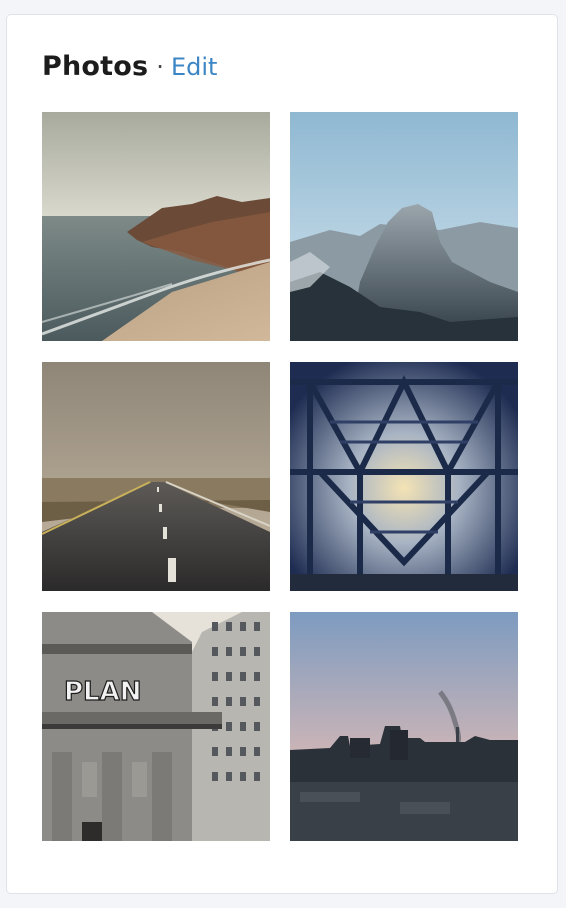 The height and width of the screenshot is (908, 566). I want to click on card-header: Photos · Edit, so click(129, 69).